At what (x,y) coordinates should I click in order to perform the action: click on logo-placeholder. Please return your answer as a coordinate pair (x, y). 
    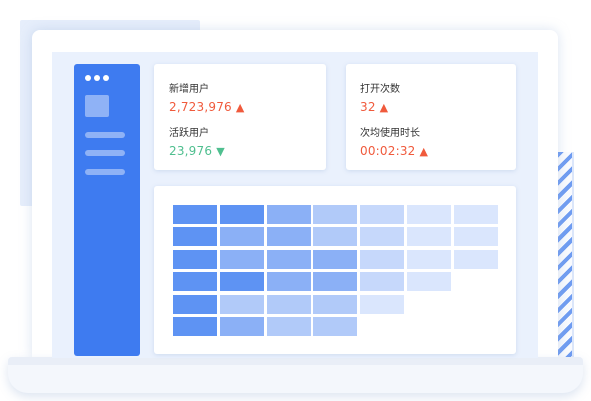
    Looking at the image, I should click on (97, 106).